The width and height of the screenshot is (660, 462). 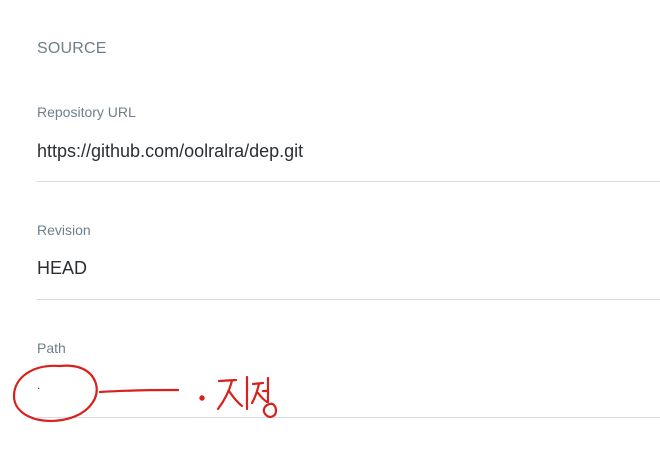 I want to click on source-section-title: SOURCE, so click(x=72, y=48).